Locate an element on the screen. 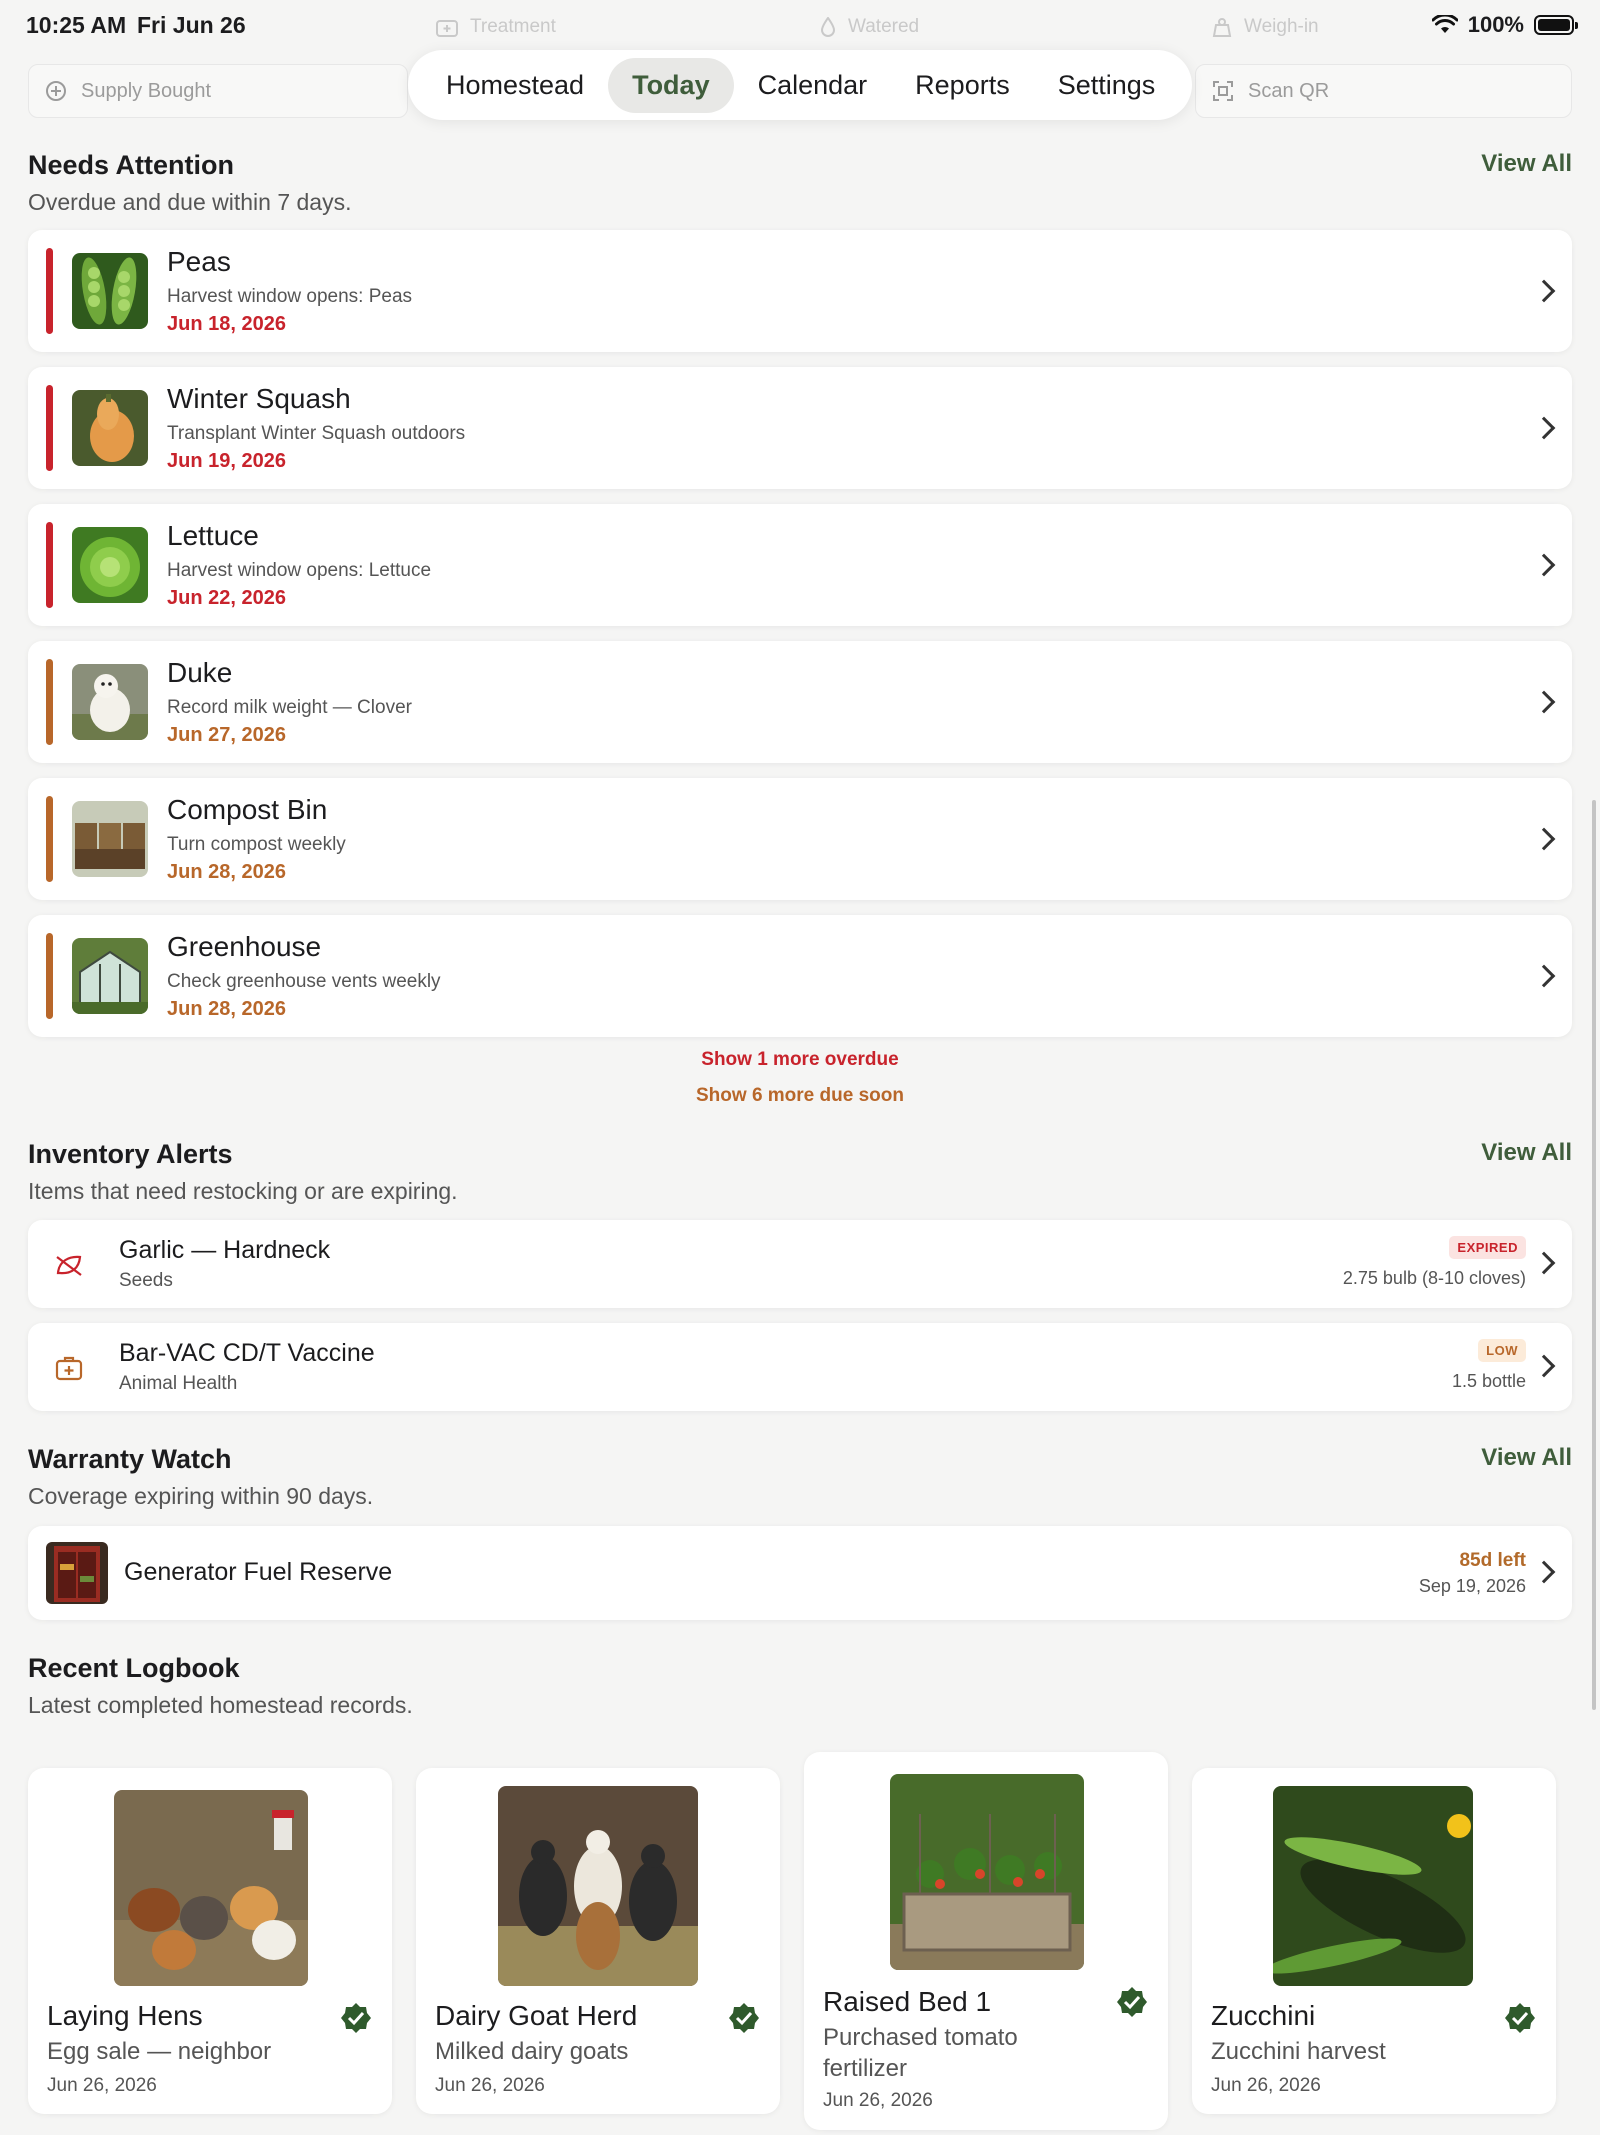 This screenshot has height=2135, width=1600. task-name: Winter Squash is located at coordinates (259, 398).